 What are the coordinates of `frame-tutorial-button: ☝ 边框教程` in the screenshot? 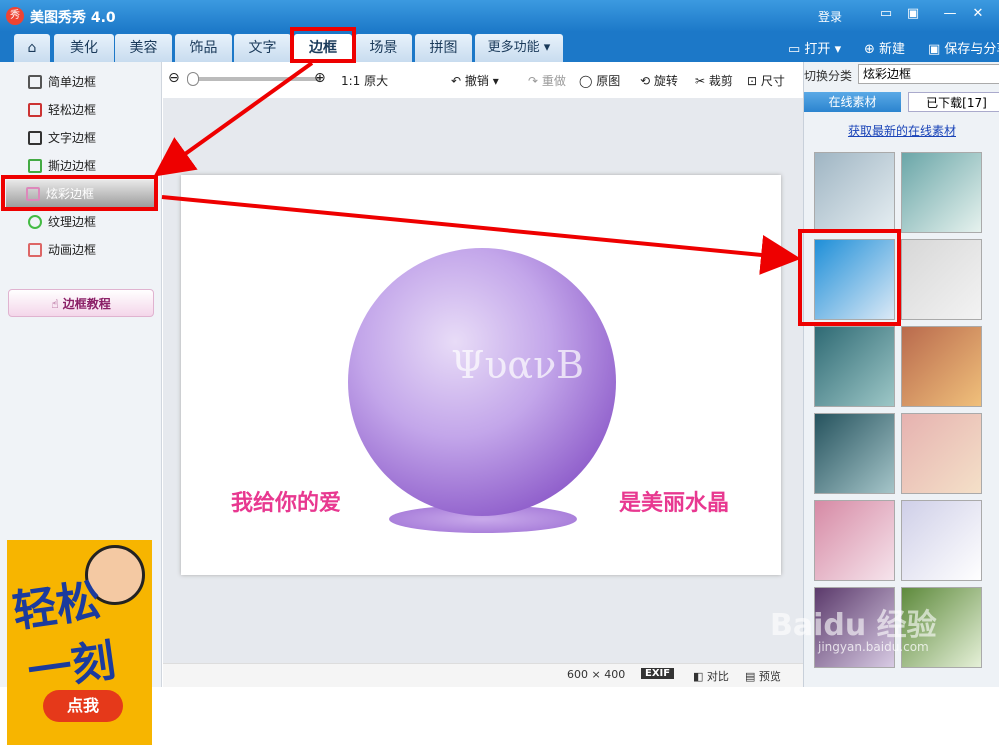 It's located at (81, 303).